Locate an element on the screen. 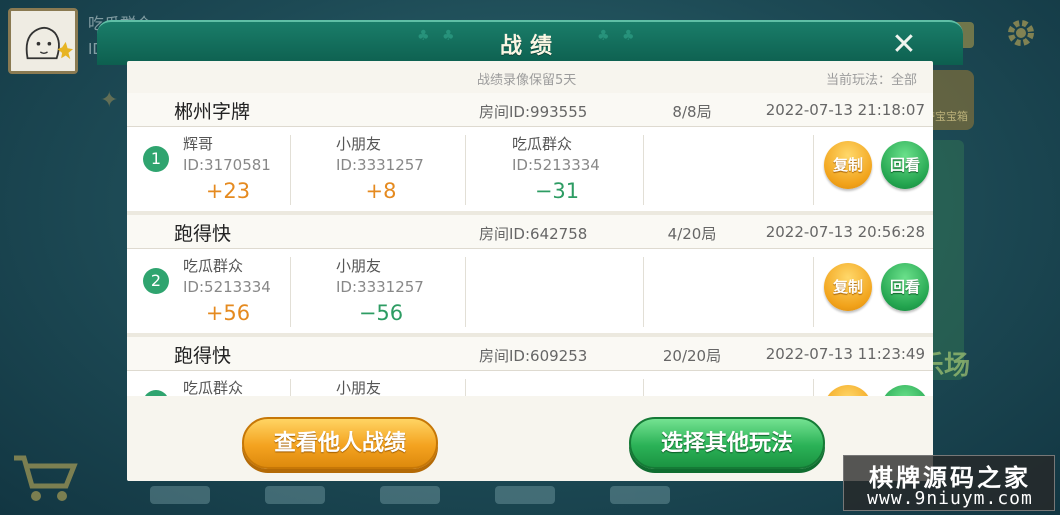 The image size is (1060, 515). avatar is located at coordinates (43, 41).